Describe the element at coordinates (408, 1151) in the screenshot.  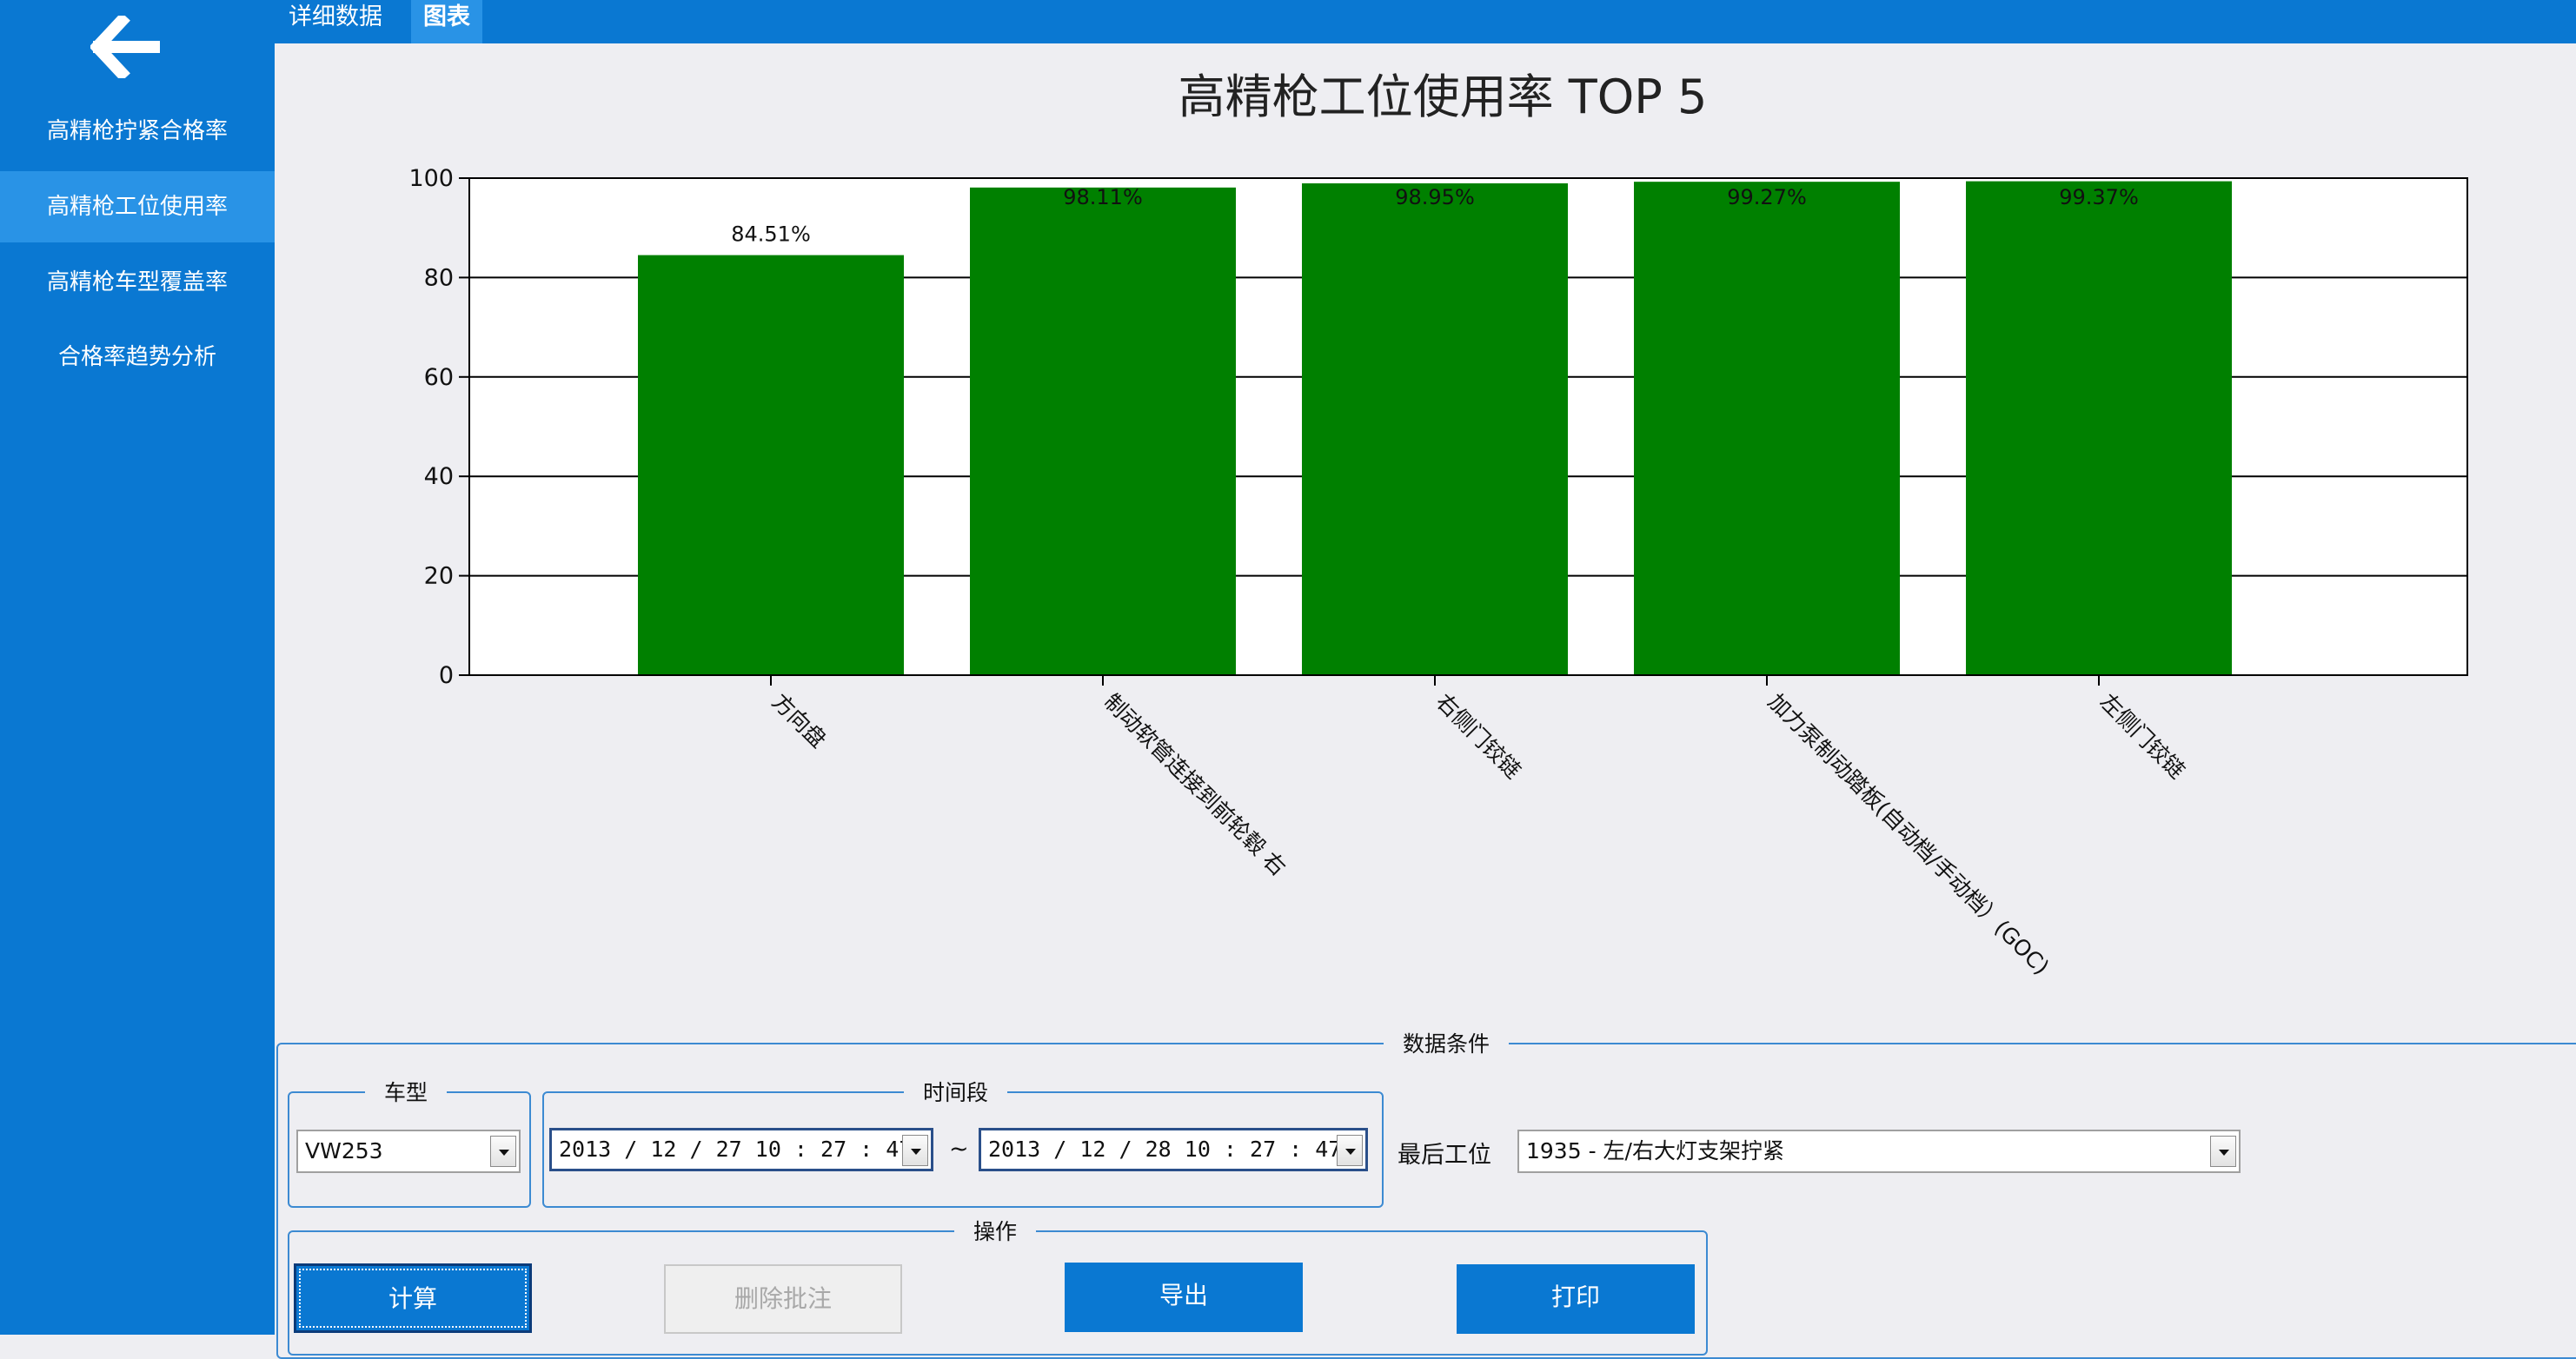
I see `car-model-select: VW253` at that location.